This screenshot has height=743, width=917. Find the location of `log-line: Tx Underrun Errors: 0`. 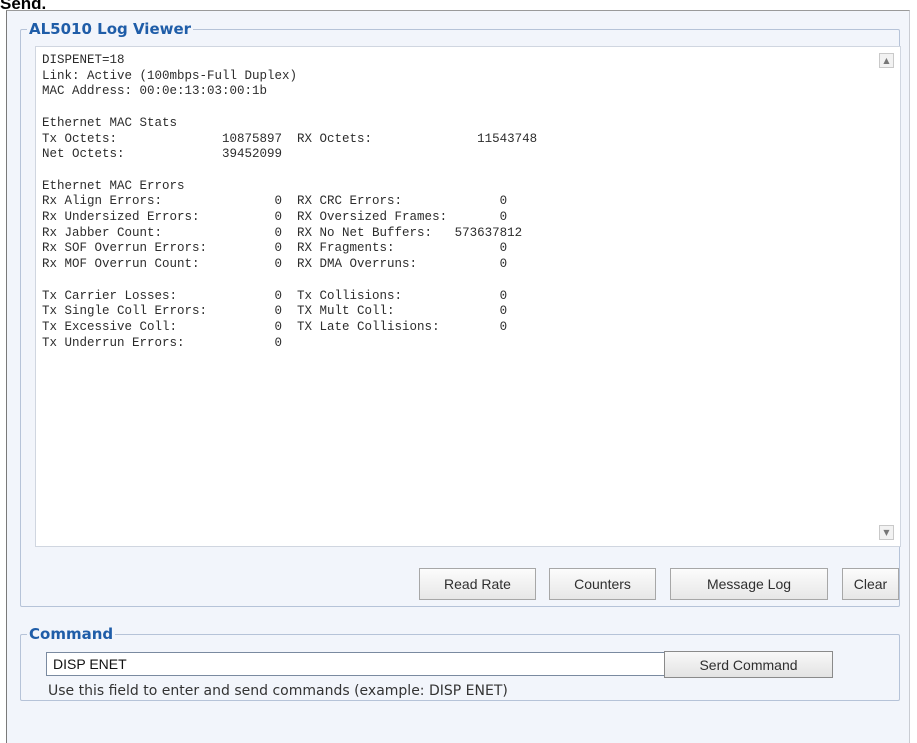

log-line: Tx Underrun Errors: 0 is located at coordinates (162, 342).